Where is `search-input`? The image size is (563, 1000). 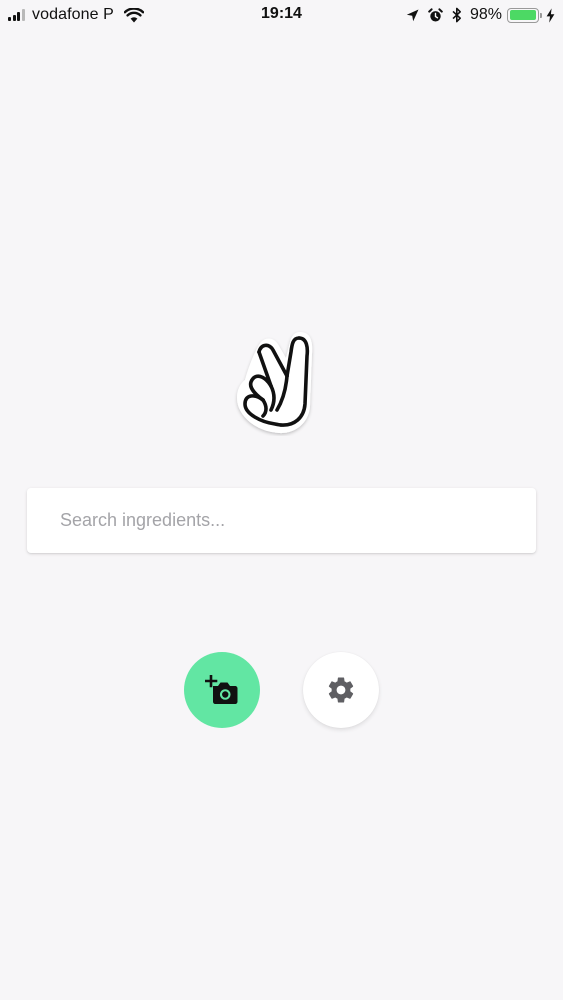 search-input is located at coordinates (280, 520).